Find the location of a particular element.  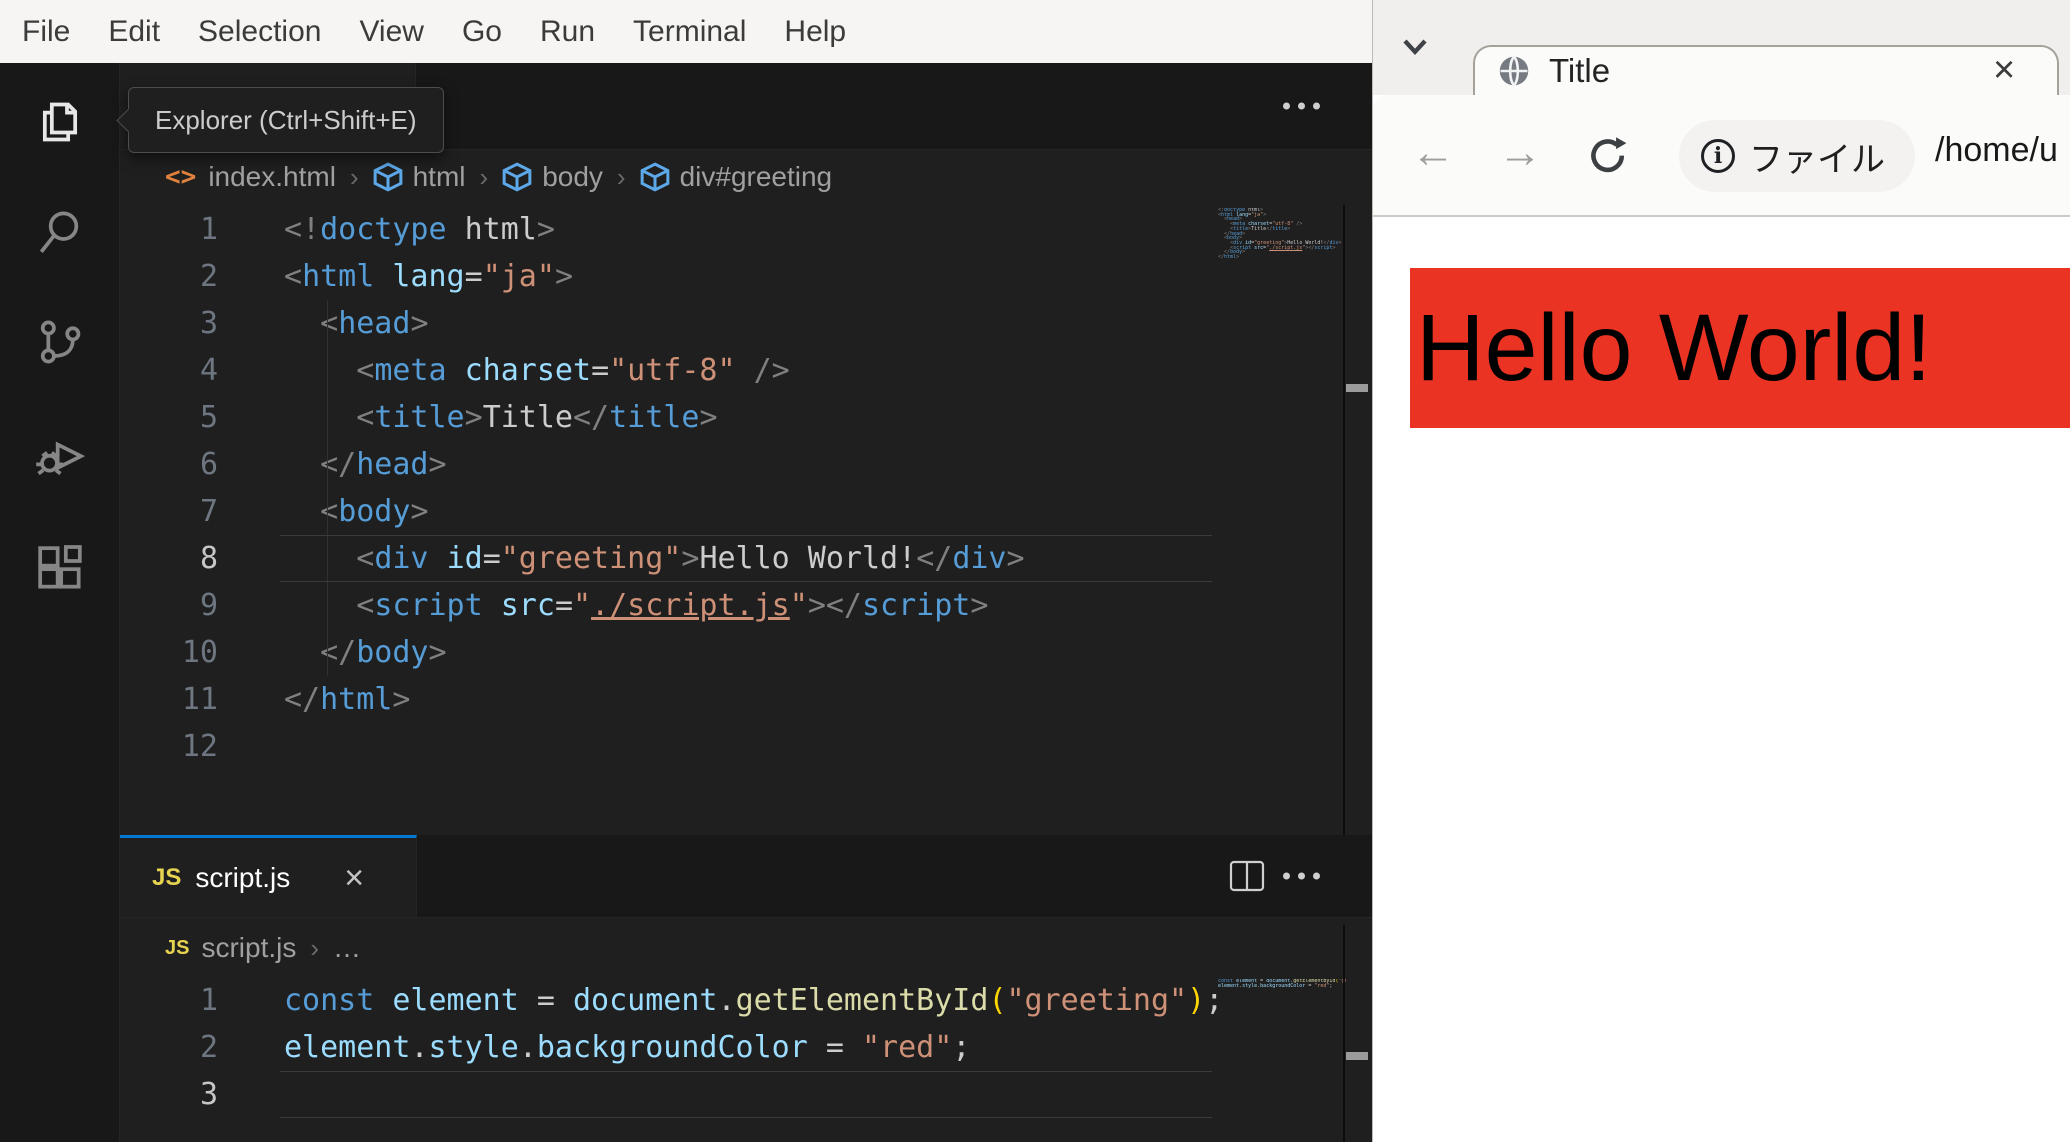

code-line: 6 </head> is located at coordinates (746, 464).